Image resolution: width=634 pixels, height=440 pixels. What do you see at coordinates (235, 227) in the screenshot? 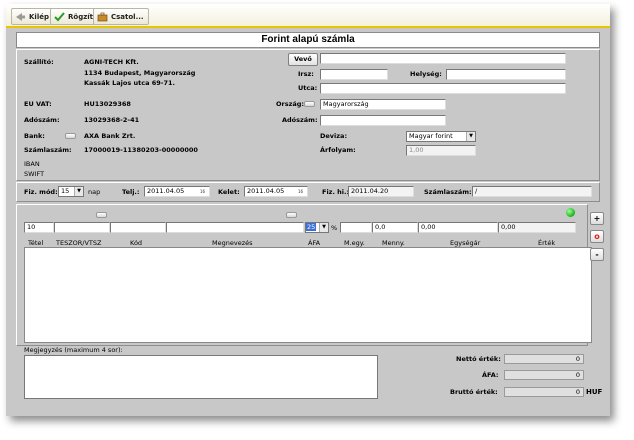
I see `description-input` at bounding box center [235, 227].